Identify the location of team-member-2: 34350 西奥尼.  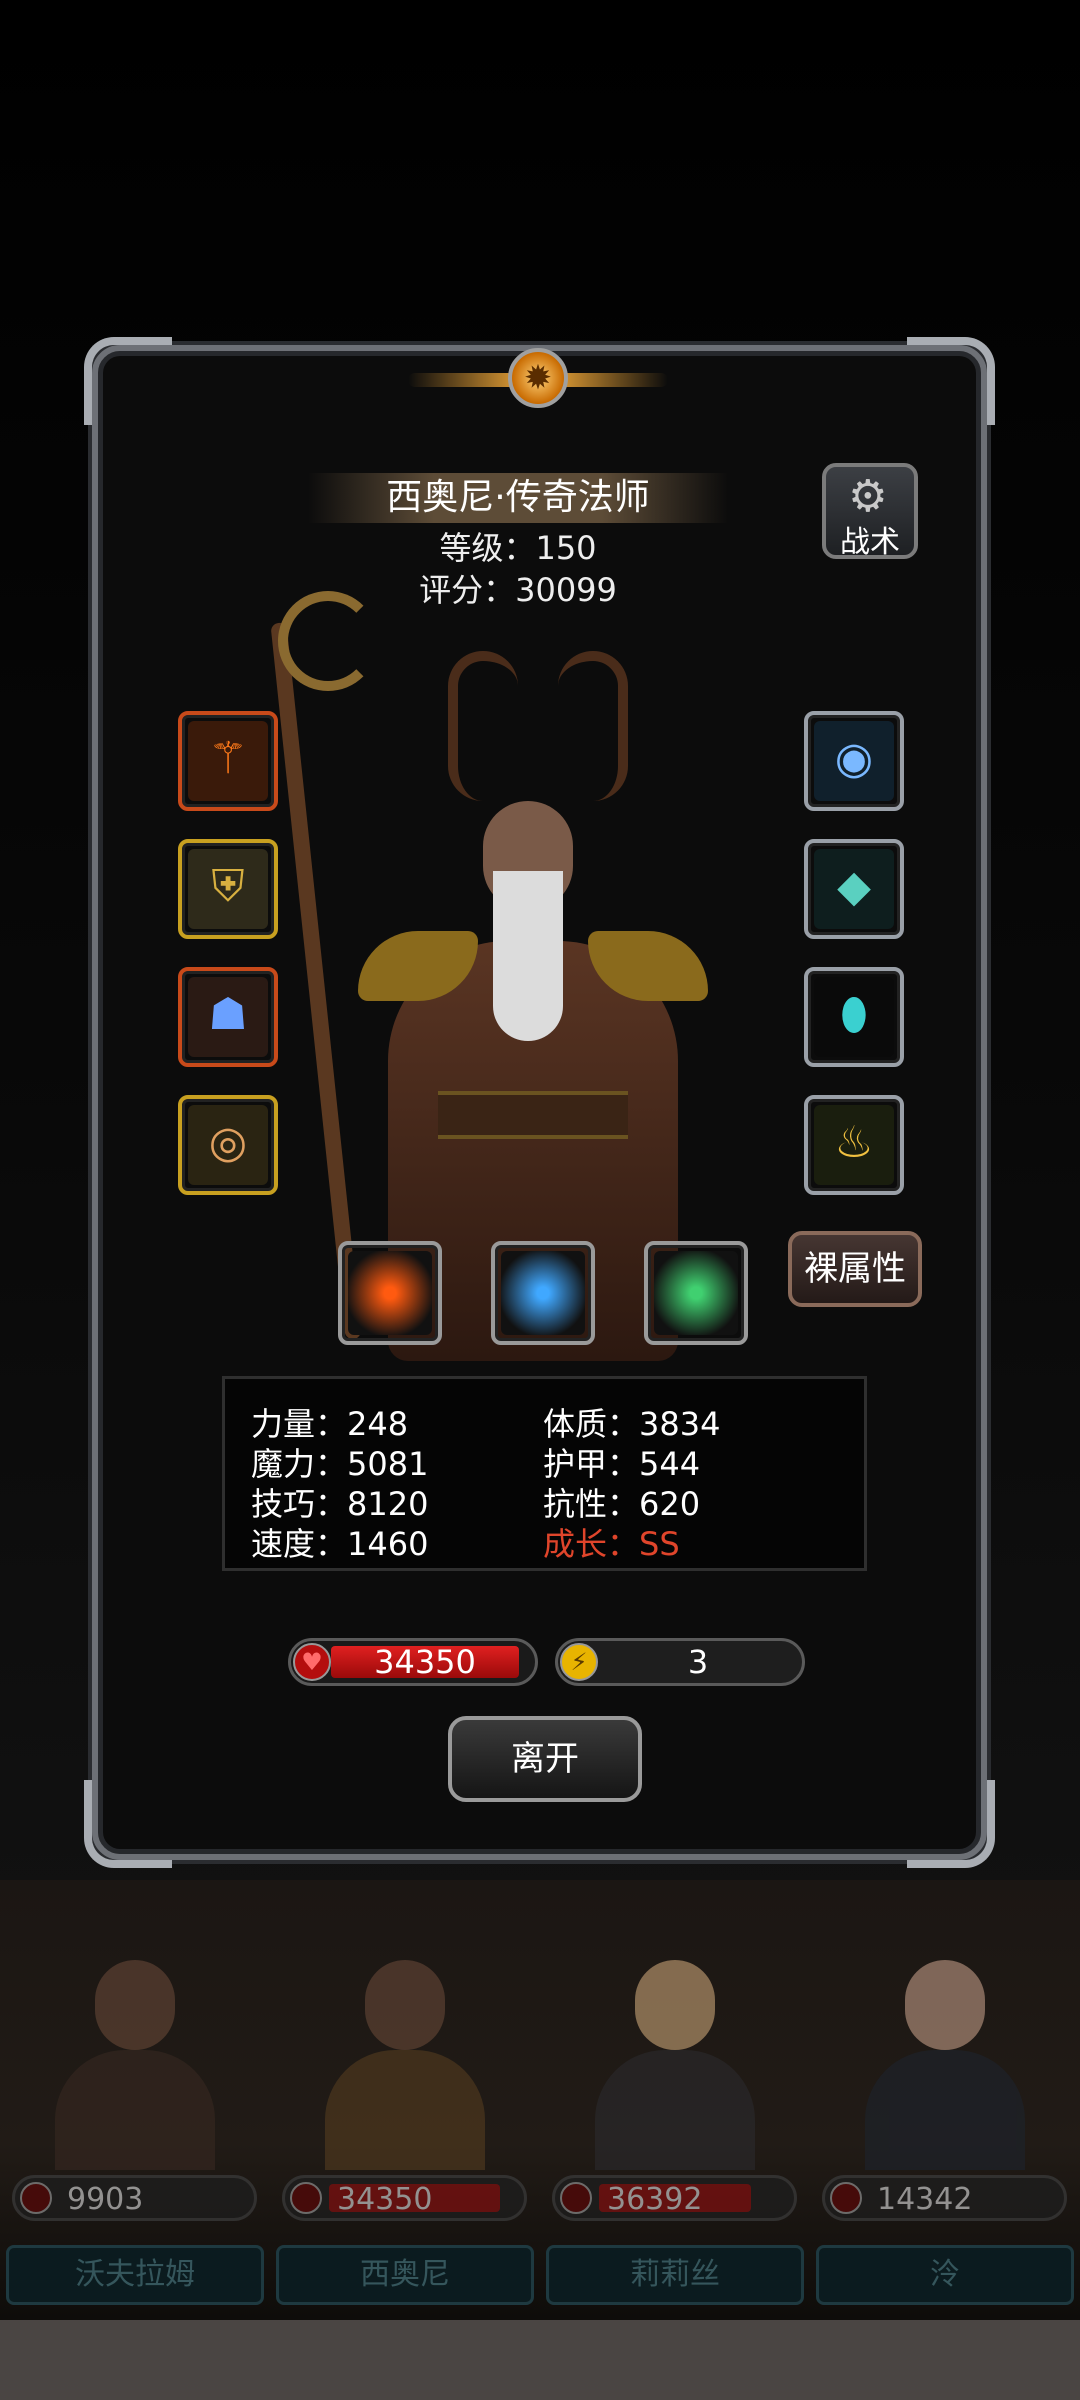
(405, 2100).